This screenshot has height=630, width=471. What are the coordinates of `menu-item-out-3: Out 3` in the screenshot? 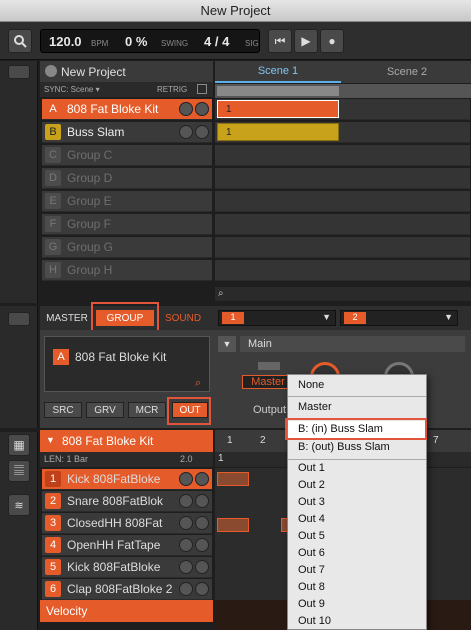 It's located at (357, 502).